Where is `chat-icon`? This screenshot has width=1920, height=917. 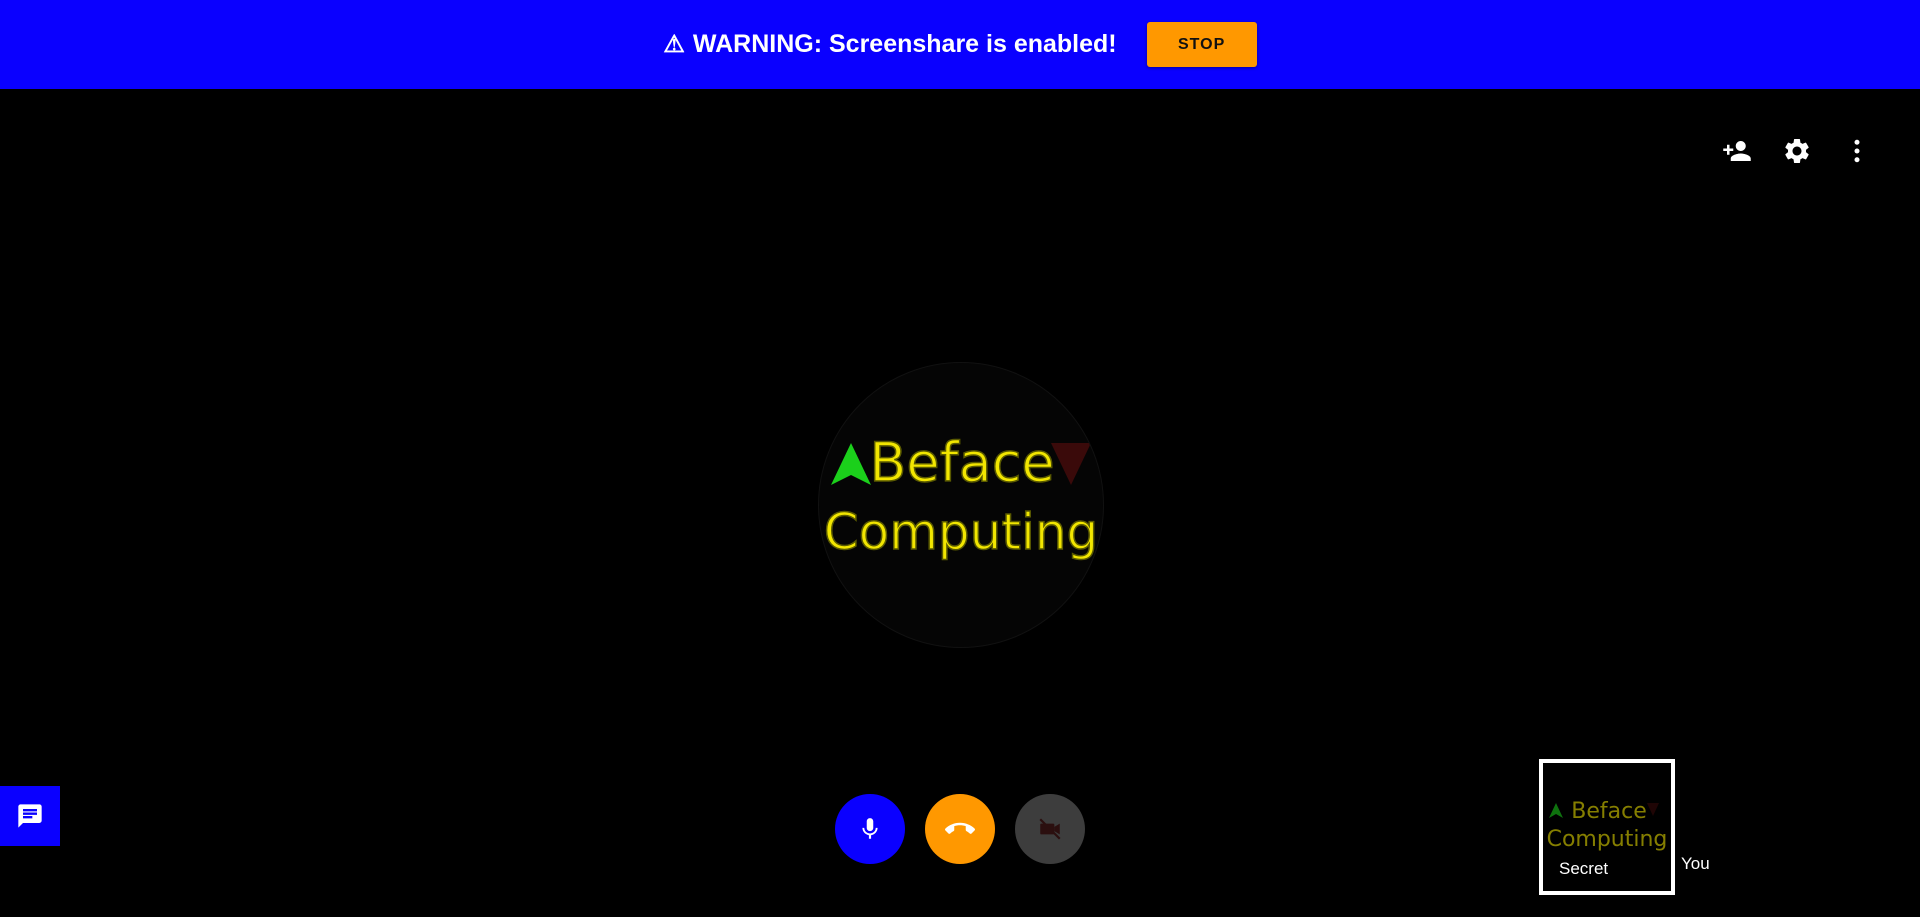 chat-icon is located at coordinates (30, 816).